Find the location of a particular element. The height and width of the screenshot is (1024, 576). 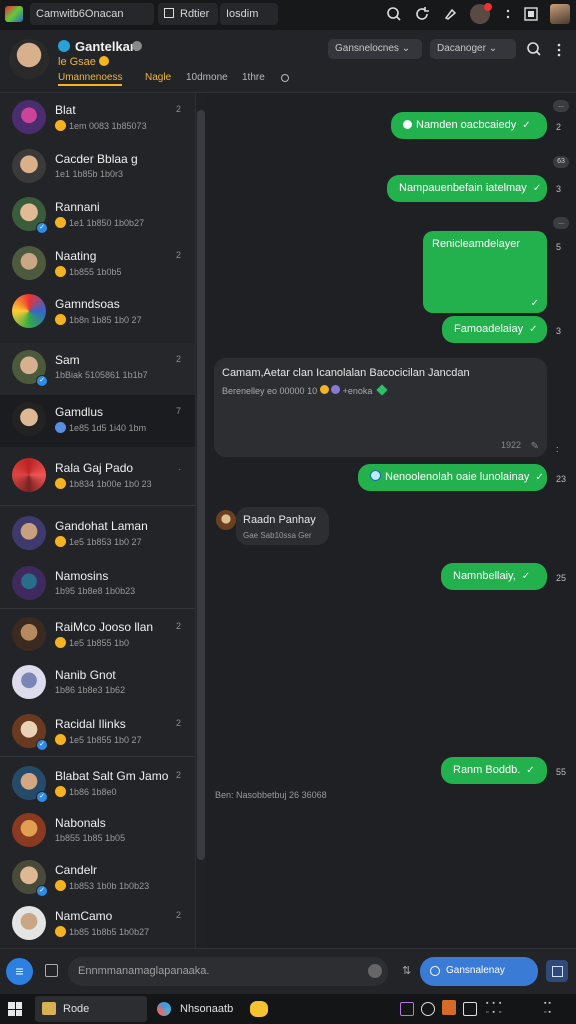

header-pill-2: Dacanoger ⌄ is located at coordinates (473, 49).